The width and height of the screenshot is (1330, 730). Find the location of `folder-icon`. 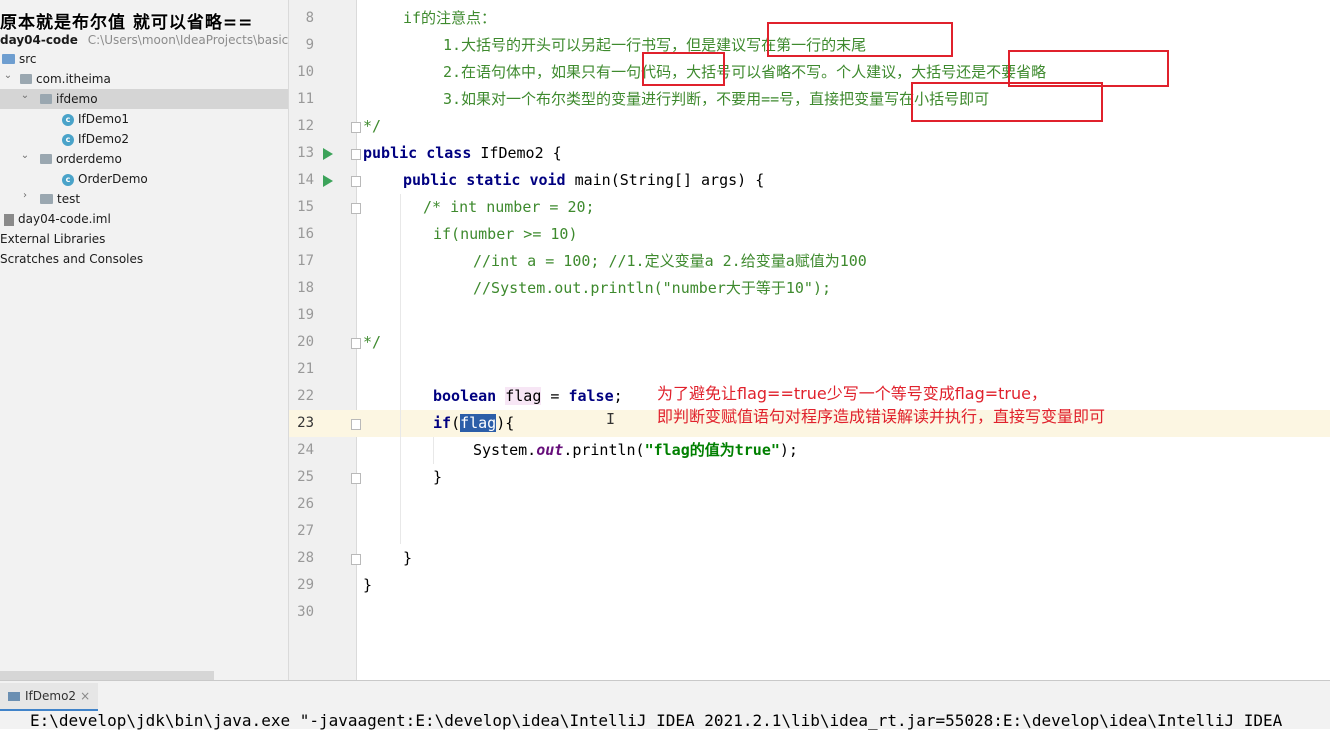

folder-icon is located at coordinates (46, 198).